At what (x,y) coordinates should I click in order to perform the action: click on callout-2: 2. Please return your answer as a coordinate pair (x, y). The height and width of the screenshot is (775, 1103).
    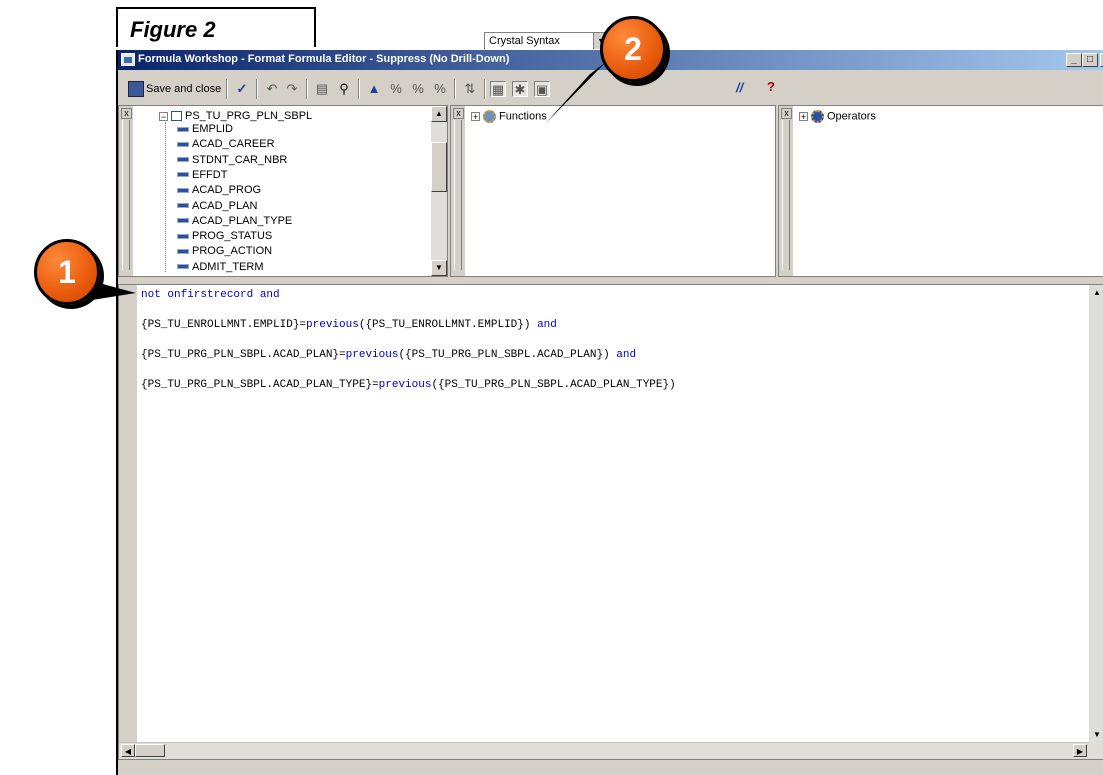
    Looking at the image, I should click on (633, 49).